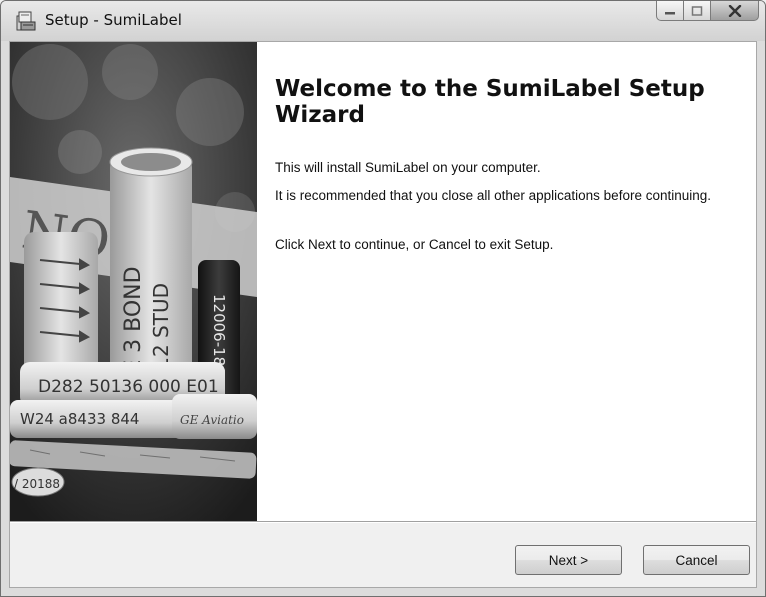 This screenshot has height=597, width=766. I want to click on title-bar: Setup - SumiLabel, so click(383, 21).